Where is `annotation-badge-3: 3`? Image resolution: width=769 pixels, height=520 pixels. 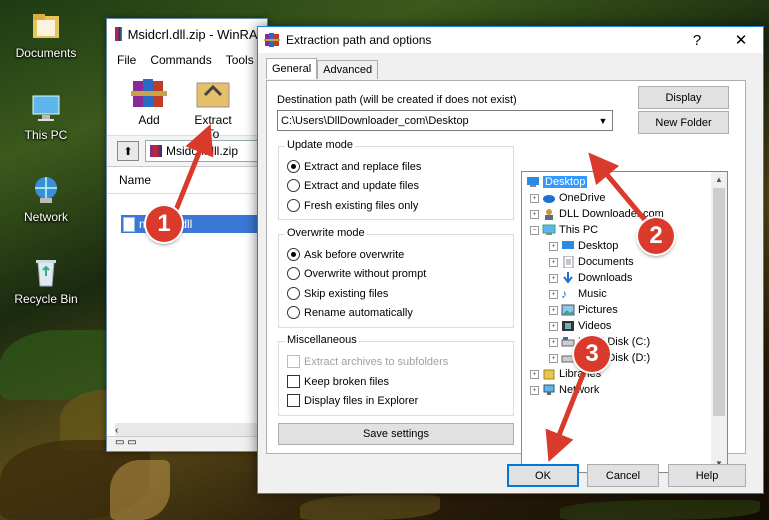
annotation-badge-3: 3 is located at coordinates (592, 354).